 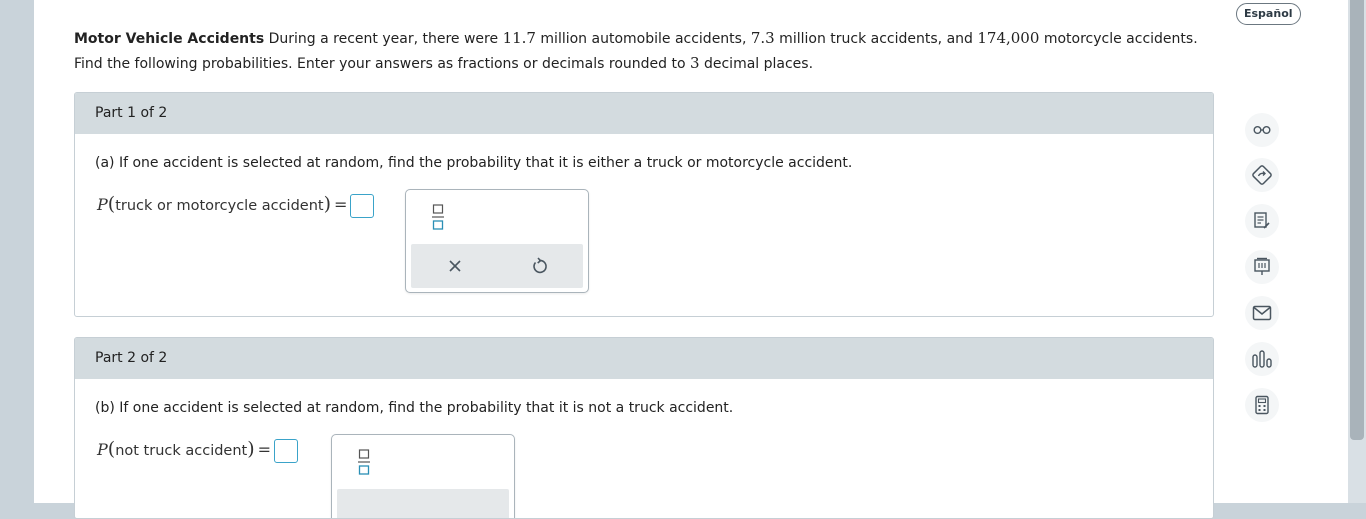 I want to click on problem-title: Motor Vehicle Accidents, so click(x=169, y=39).